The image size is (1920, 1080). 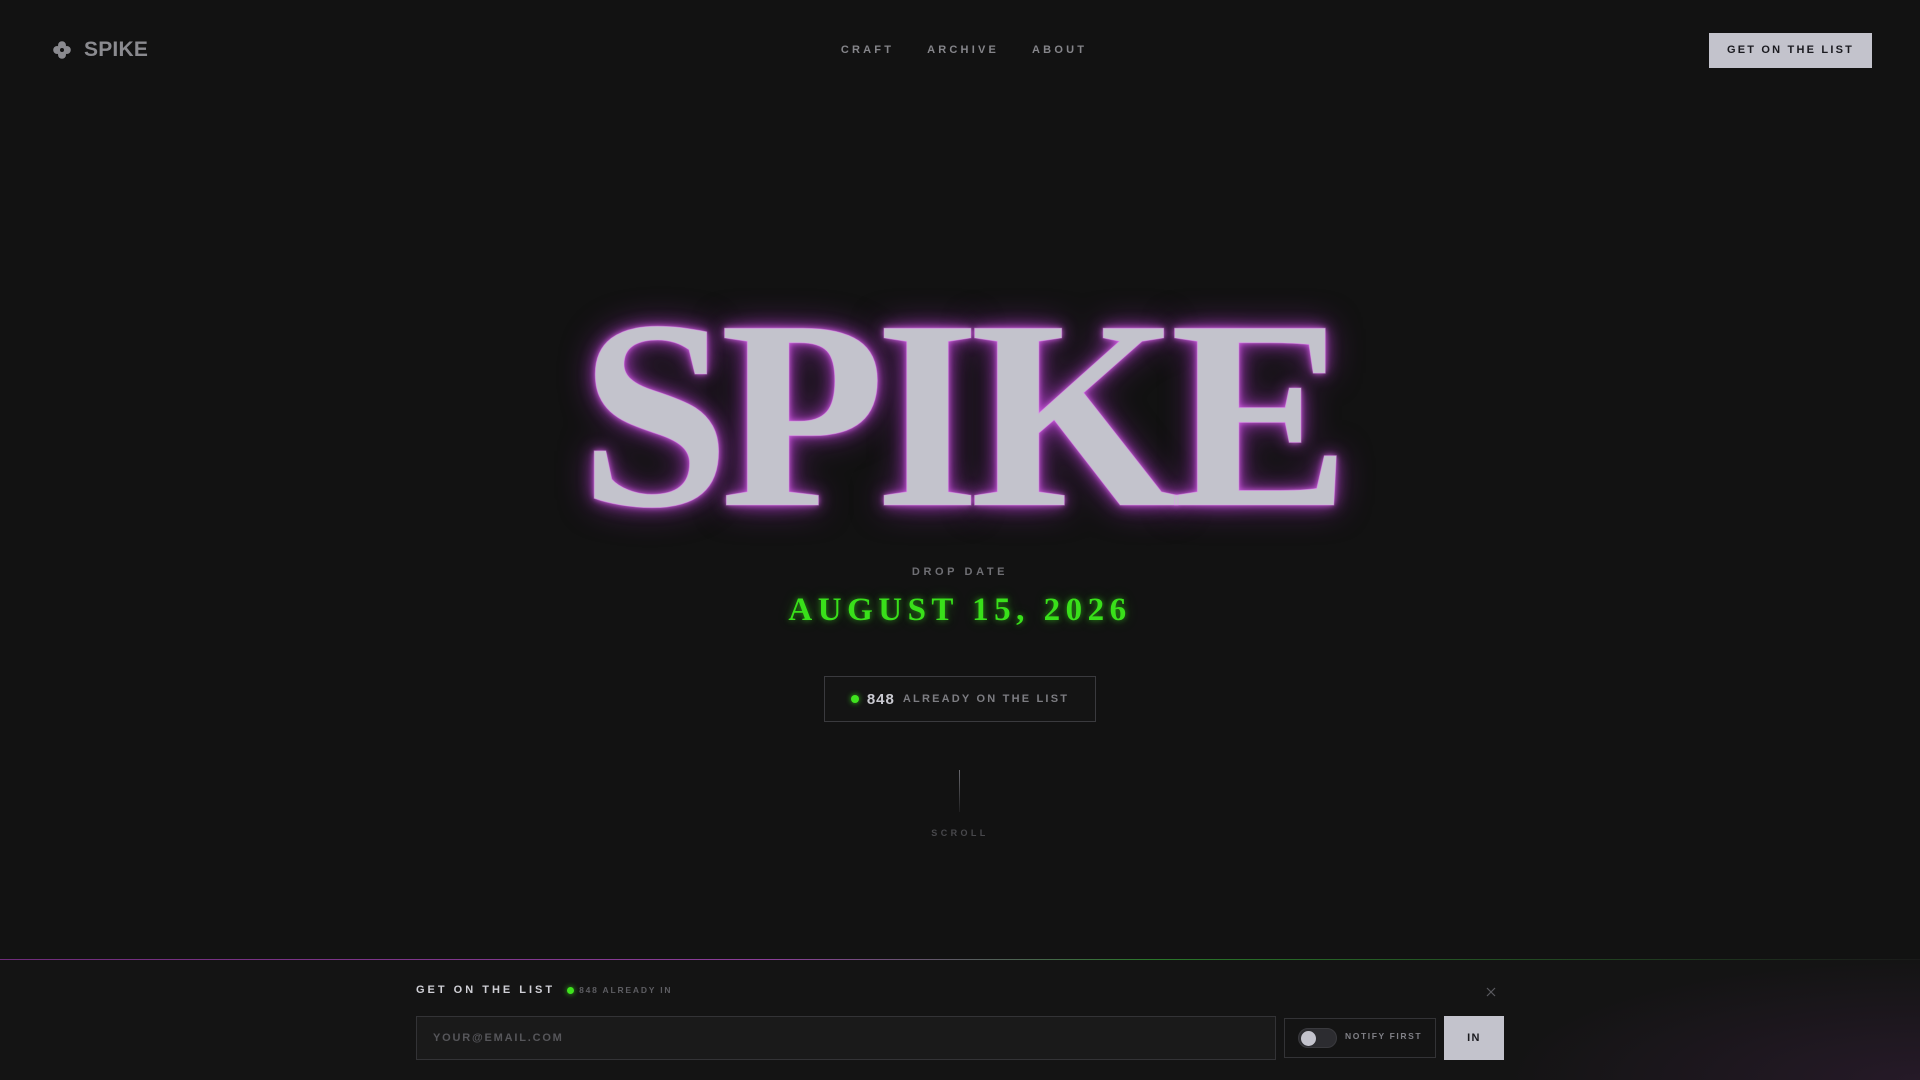 I want to click on brand-logo: SPIKE, so click(x=100, y=50).